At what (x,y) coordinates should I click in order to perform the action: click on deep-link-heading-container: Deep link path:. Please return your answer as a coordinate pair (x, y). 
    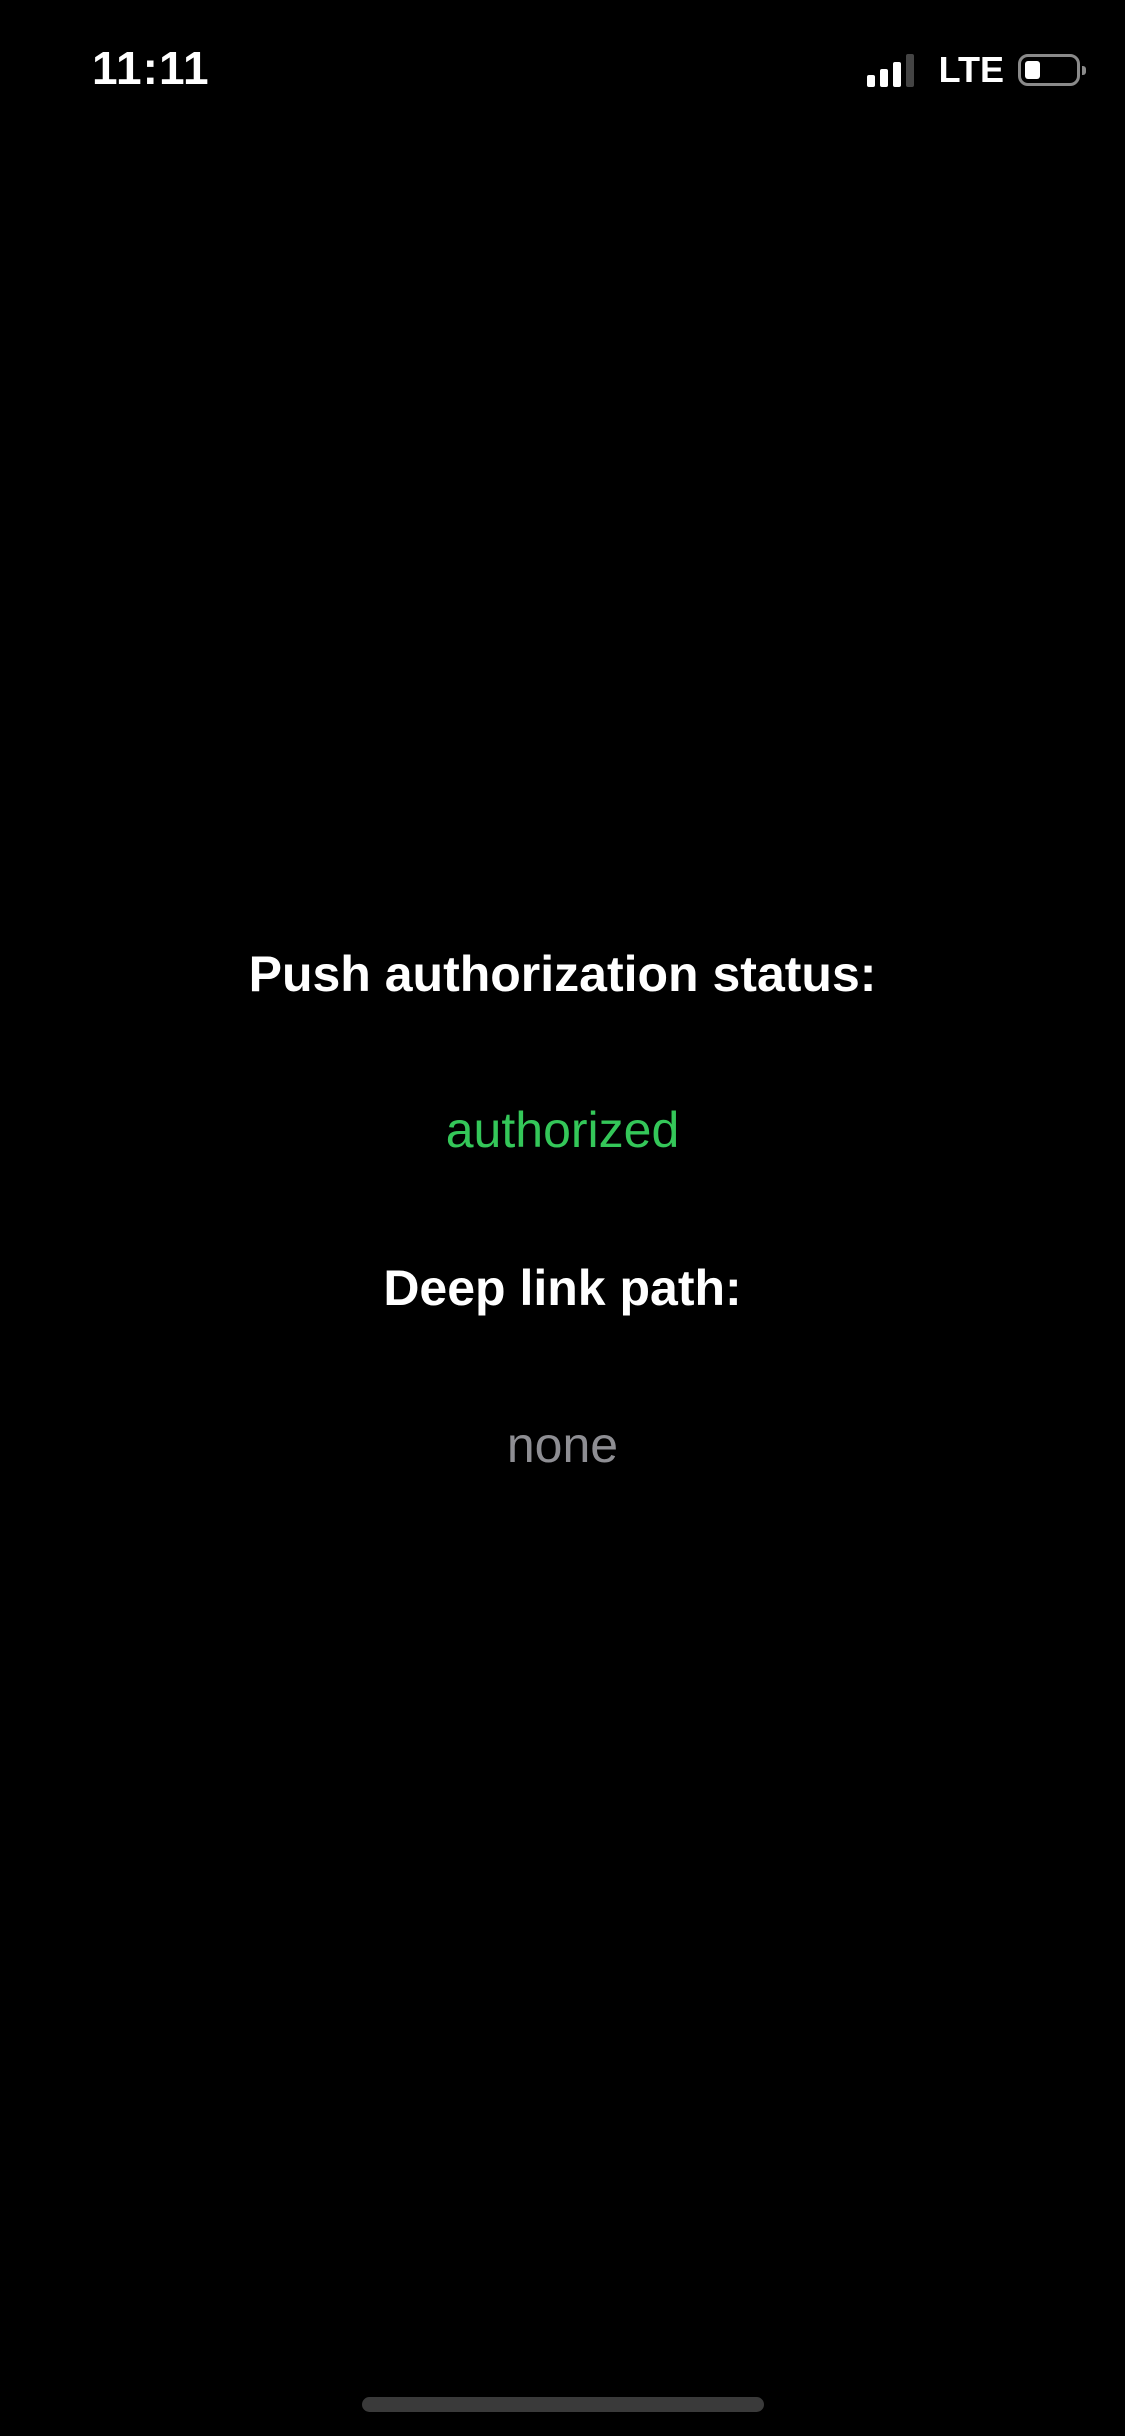
    Looking at the image, I should click on (562, 1288).